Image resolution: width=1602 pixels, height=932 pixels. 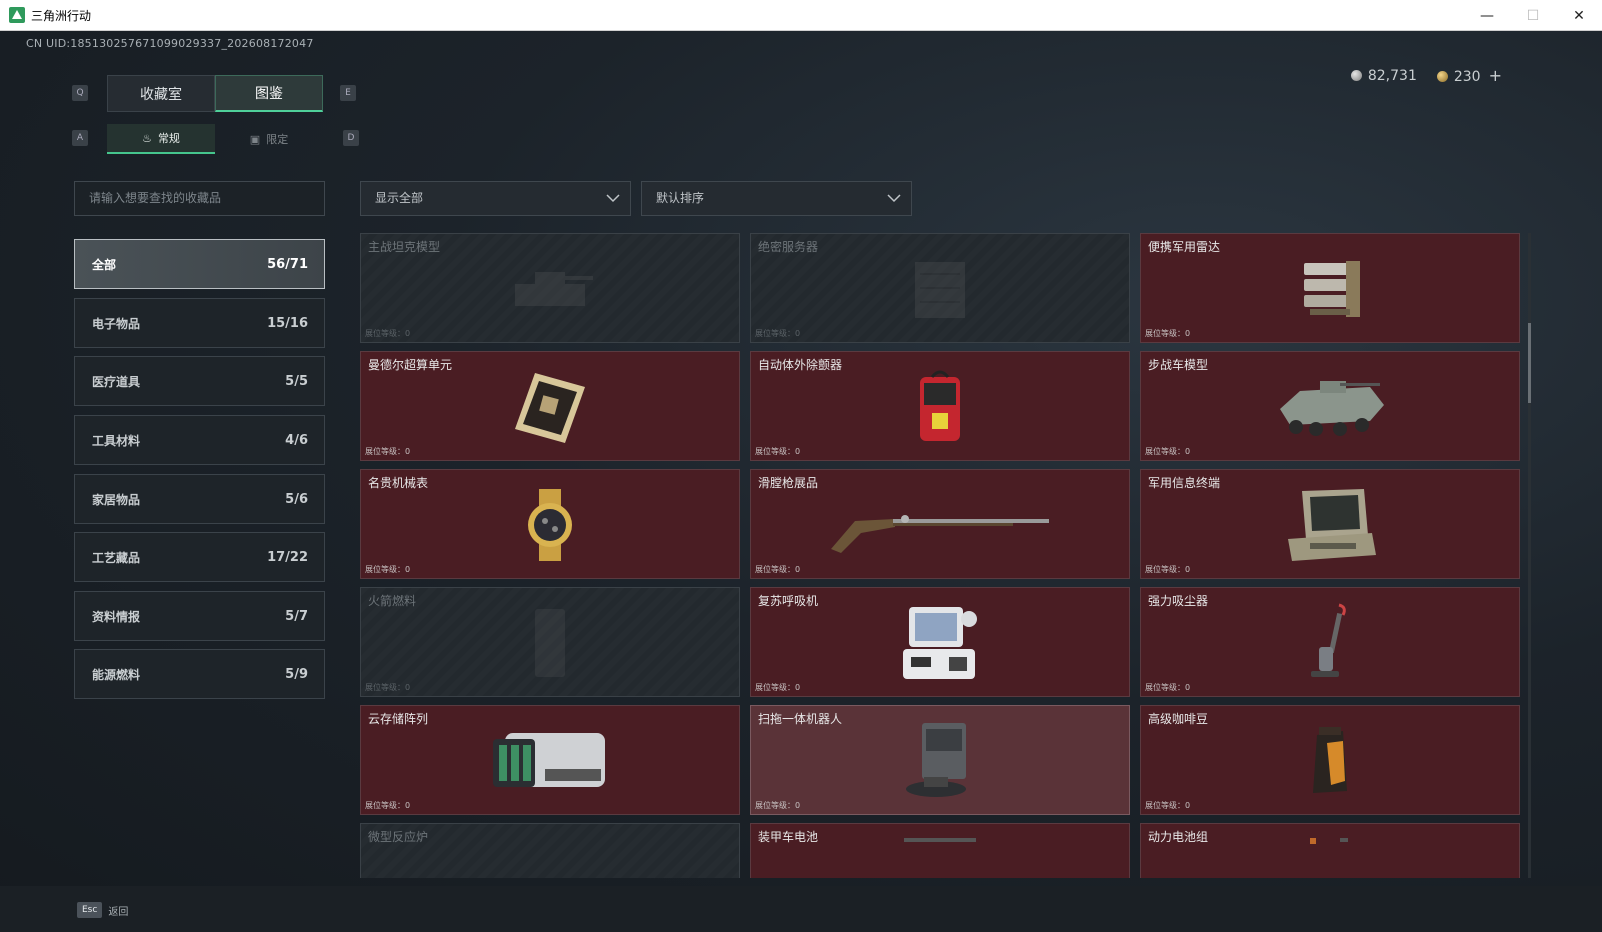 What do you see at coordinates (199, 440) in the screenshot?
I see `category-tools: 工具材料 4/6` at bounding box center [199, 440].